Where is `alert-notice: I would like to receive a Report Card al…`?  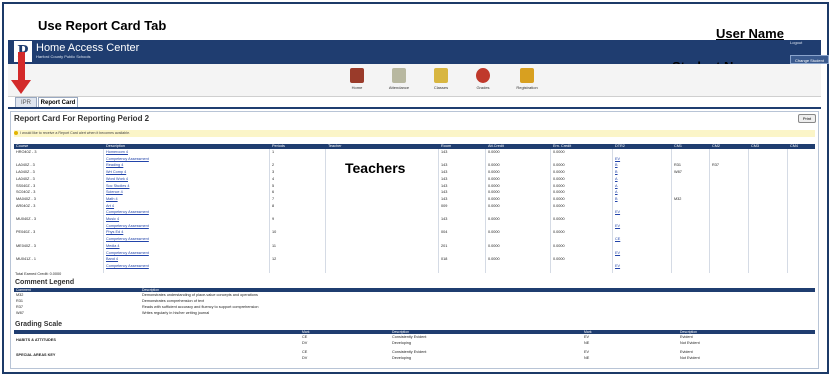 alert-notice: I would like to receive a Report Card al… is located at coordinates (414, 133).